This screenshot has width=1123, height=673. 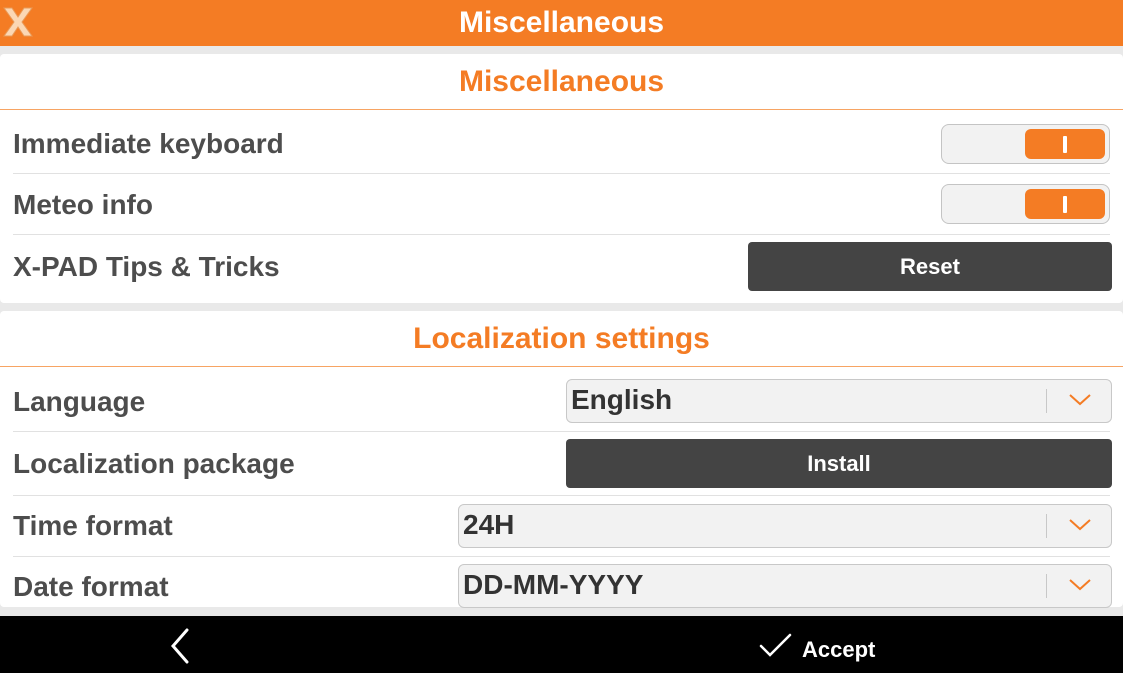 I want to click on reset-tips-button: Reset, so click(x=930, y=266).